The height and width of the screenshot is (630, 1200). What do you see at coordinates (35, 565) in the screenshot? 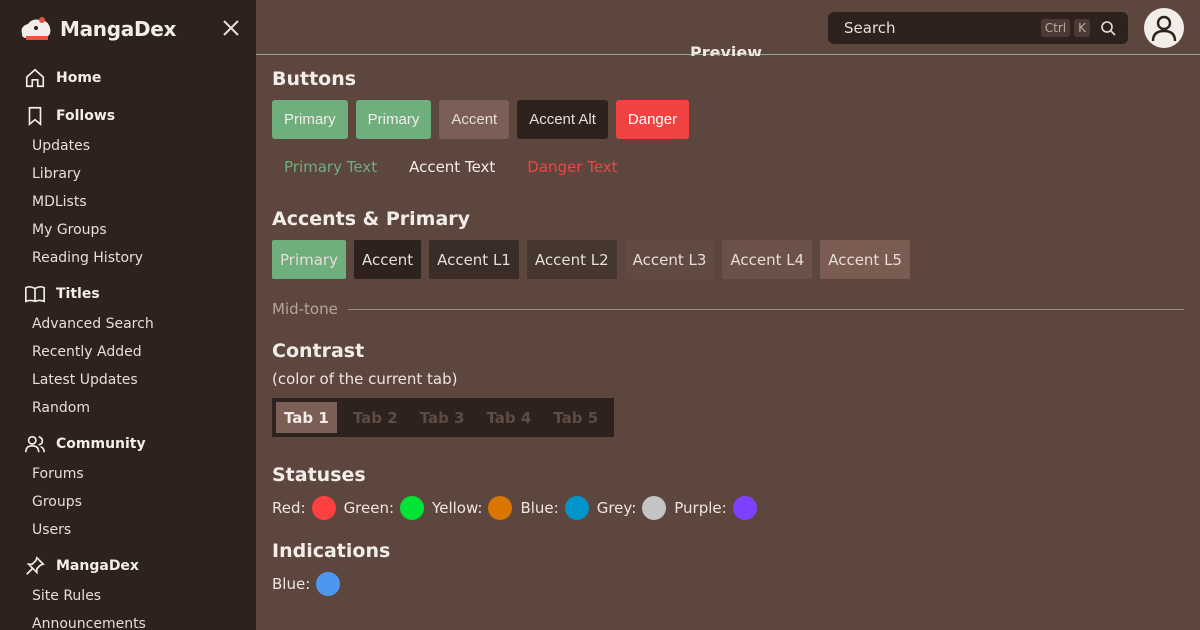
I see `pin-icon` at bounding box center [35, 565].